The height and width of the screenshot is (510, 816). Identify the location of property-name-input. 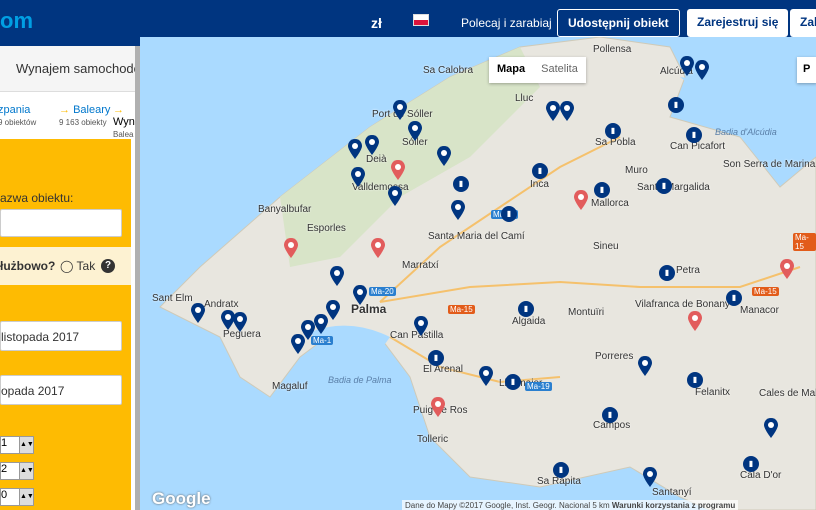
(61, 223).